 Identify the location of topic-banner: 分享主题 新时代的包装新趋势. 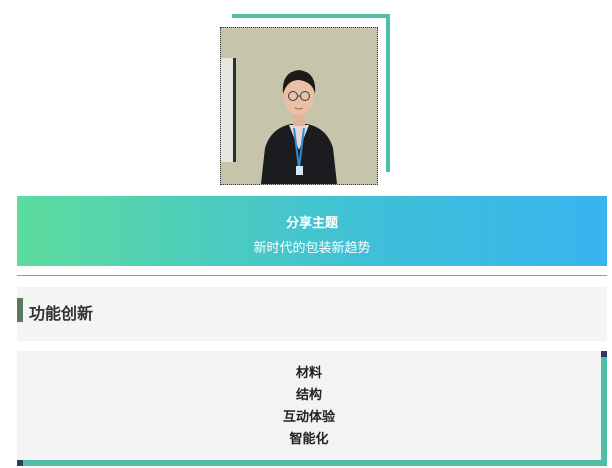
(312, 231).